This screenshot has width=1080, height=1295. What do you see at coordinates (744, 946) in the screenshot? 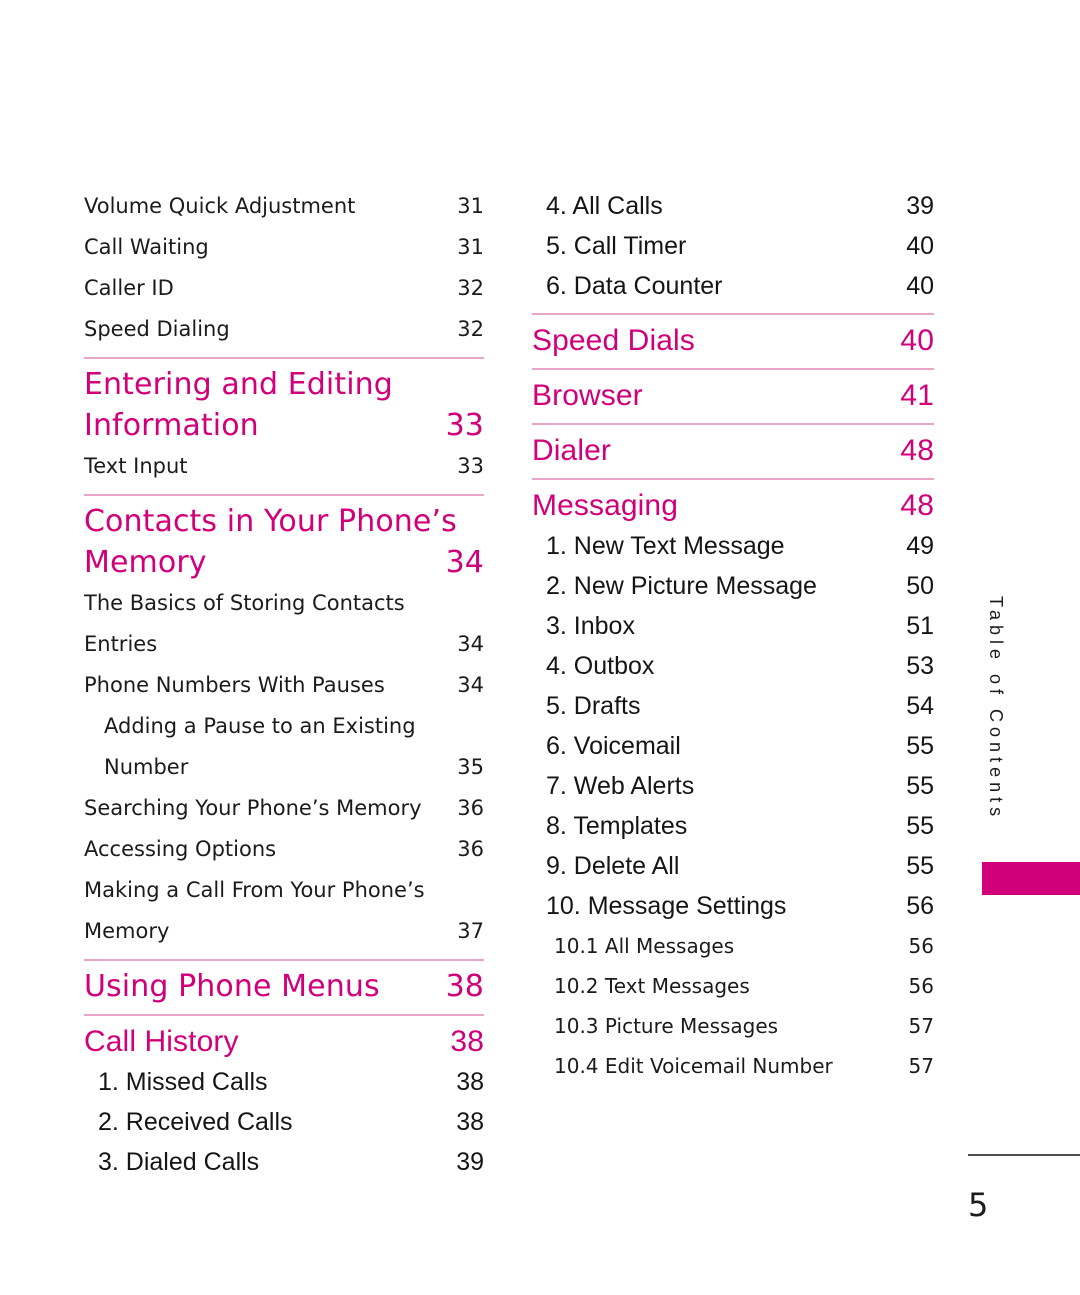
I see `toc-sub-entry: 10.1 All Messages 56` at bounding box center [744, 946].